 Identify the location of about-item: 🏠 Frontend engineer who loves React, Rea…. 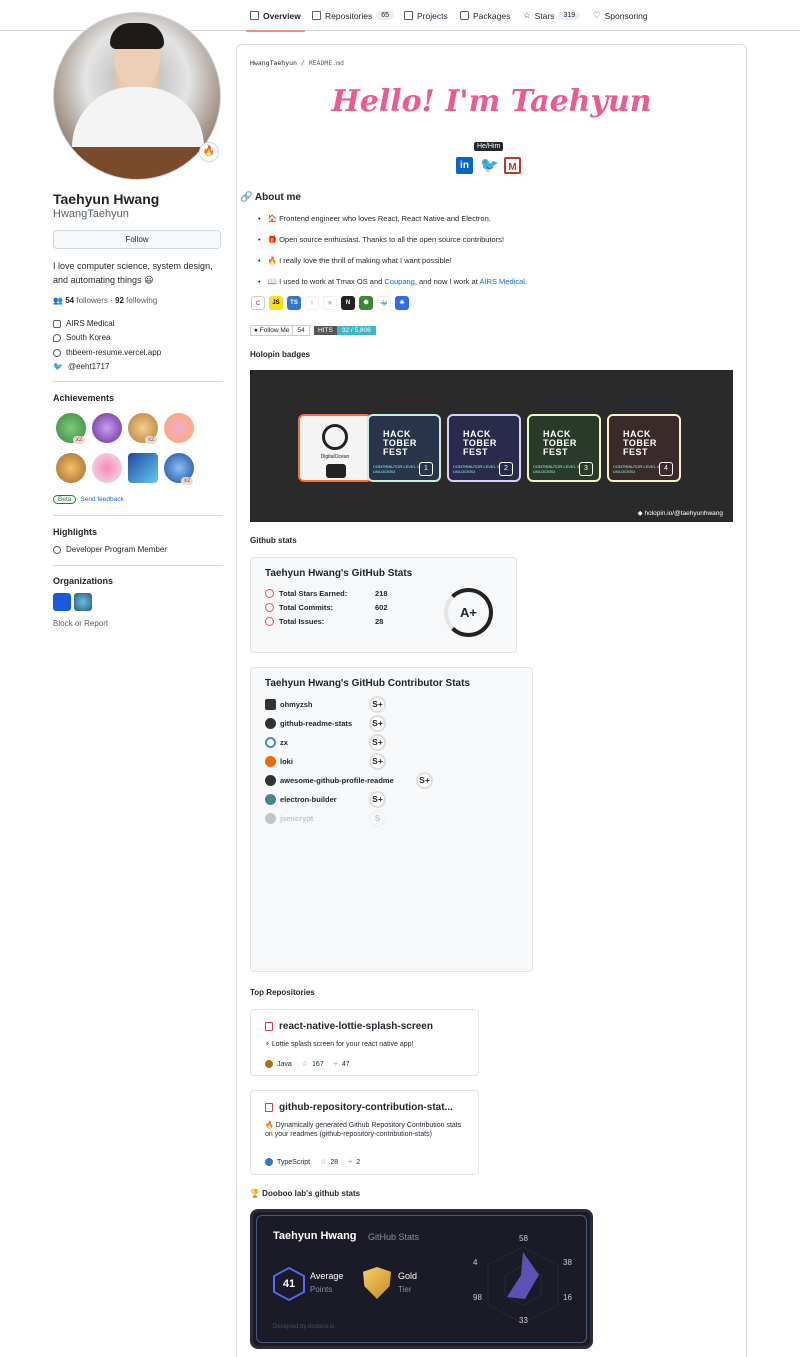
(374, 218).